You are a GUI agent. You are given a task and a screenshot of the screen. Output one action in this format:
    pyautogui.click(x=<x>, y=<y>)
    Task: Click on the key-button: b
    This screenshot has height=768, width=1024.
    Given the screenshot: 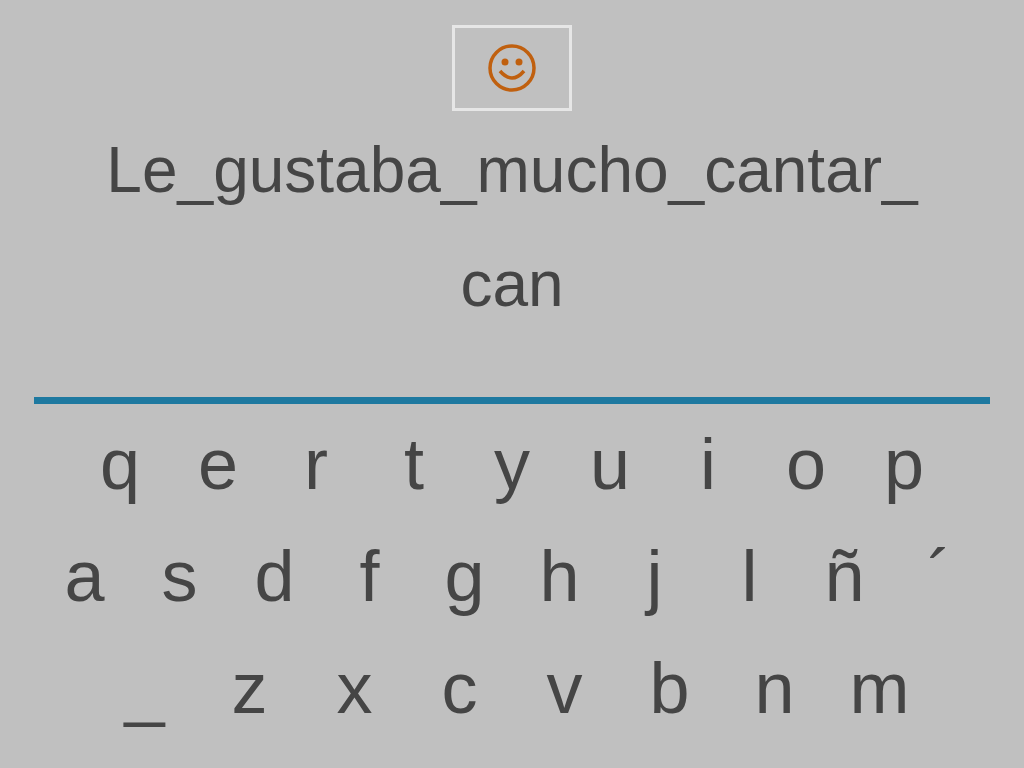 What is the action you would take?
    pyautogui.click(x=669, y=688)
    